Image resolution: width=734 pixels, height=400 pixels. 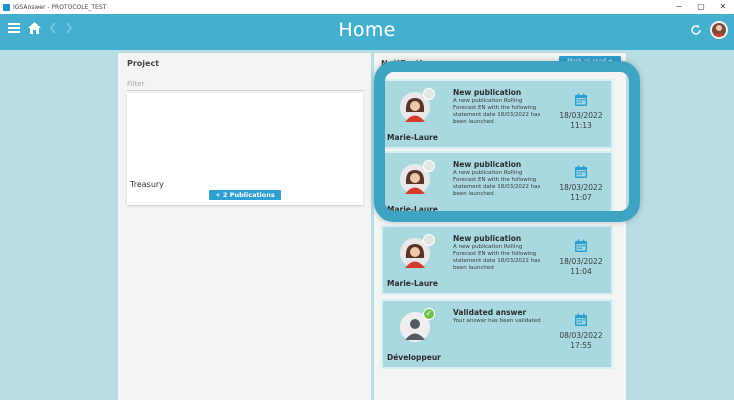 What do you see at coordinates (696, 30) in the screenshot?
I see `refresh-icon` at bounding box center [696, 30].